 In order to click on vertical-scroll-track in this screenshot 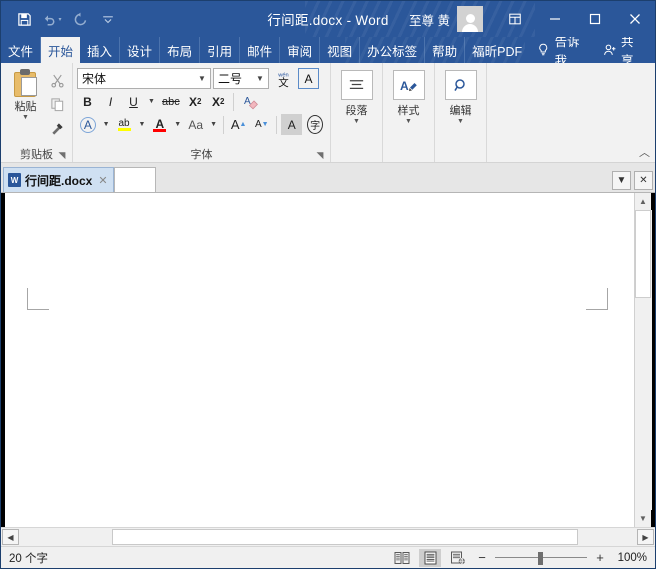, I will do `click(643, 360)`.